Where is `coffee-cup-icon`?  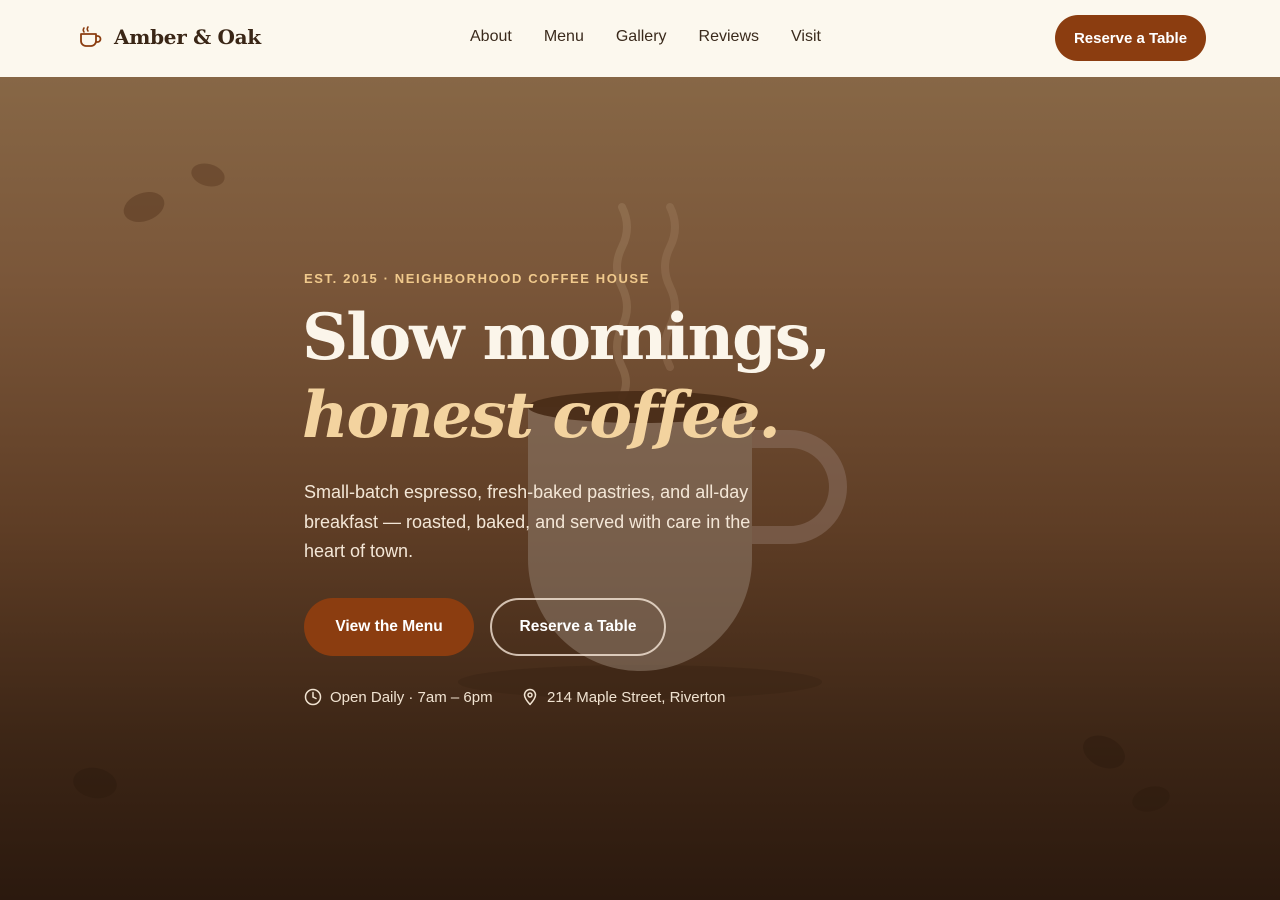 coffee-cup-icon is located at coordinates (91, 36).